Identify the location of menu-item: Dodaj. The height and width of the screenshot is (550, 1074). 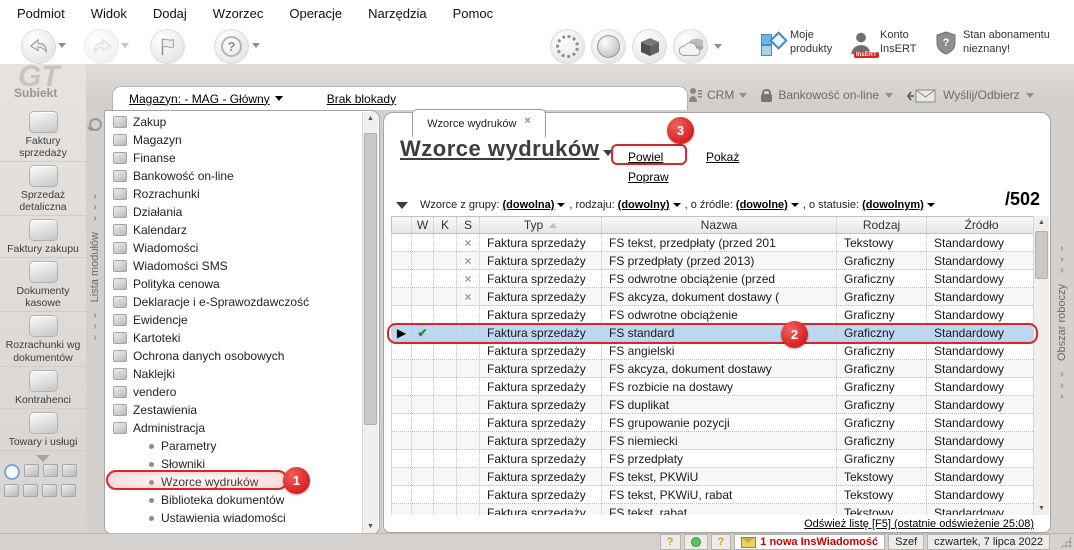
(170, 13).